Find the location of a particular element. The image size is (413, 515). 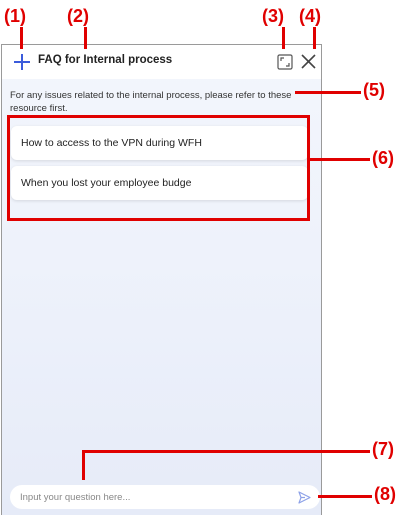

callout-2: (2) is located at coordinates (78, 16).